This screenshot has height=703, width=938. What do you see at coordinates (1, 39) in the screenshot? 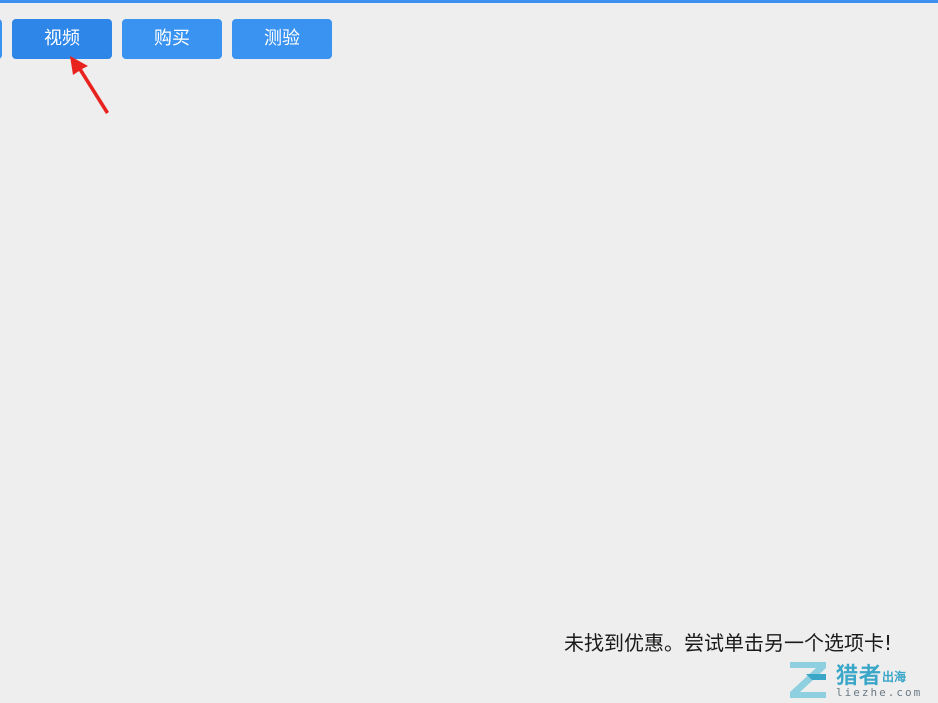
I see `tab-partial` at bounding box center [1, 39].